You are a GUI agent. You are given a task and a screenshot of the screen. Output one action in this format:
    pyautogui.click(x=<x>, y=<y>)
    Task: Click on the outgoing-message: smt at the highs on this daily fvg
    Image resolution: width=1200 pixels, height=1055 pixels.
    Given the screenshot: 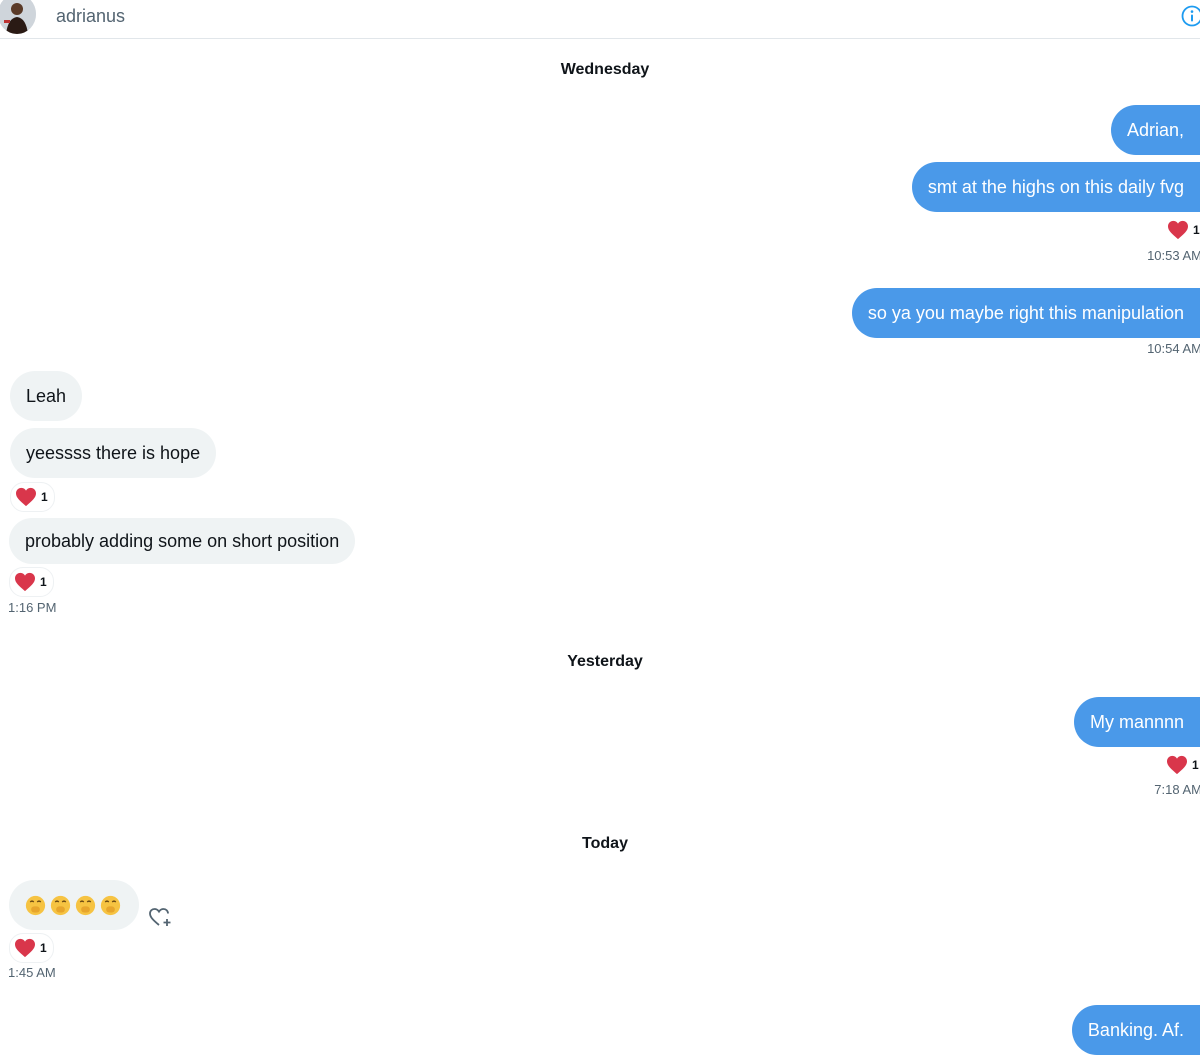 What is the action you would take?
    pyautogui.click(x=1056, y=187)
    